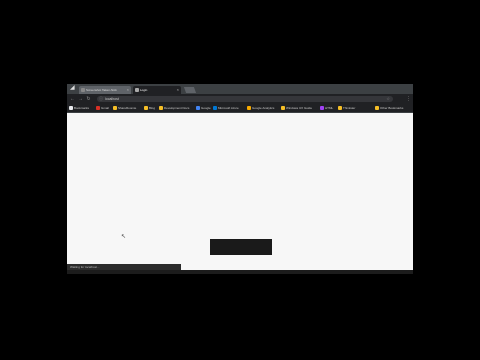 Image resolution: width=480 pixels, height=360 pixels. I want to click on bookmark-label: Development Docs, so click(177, 108).